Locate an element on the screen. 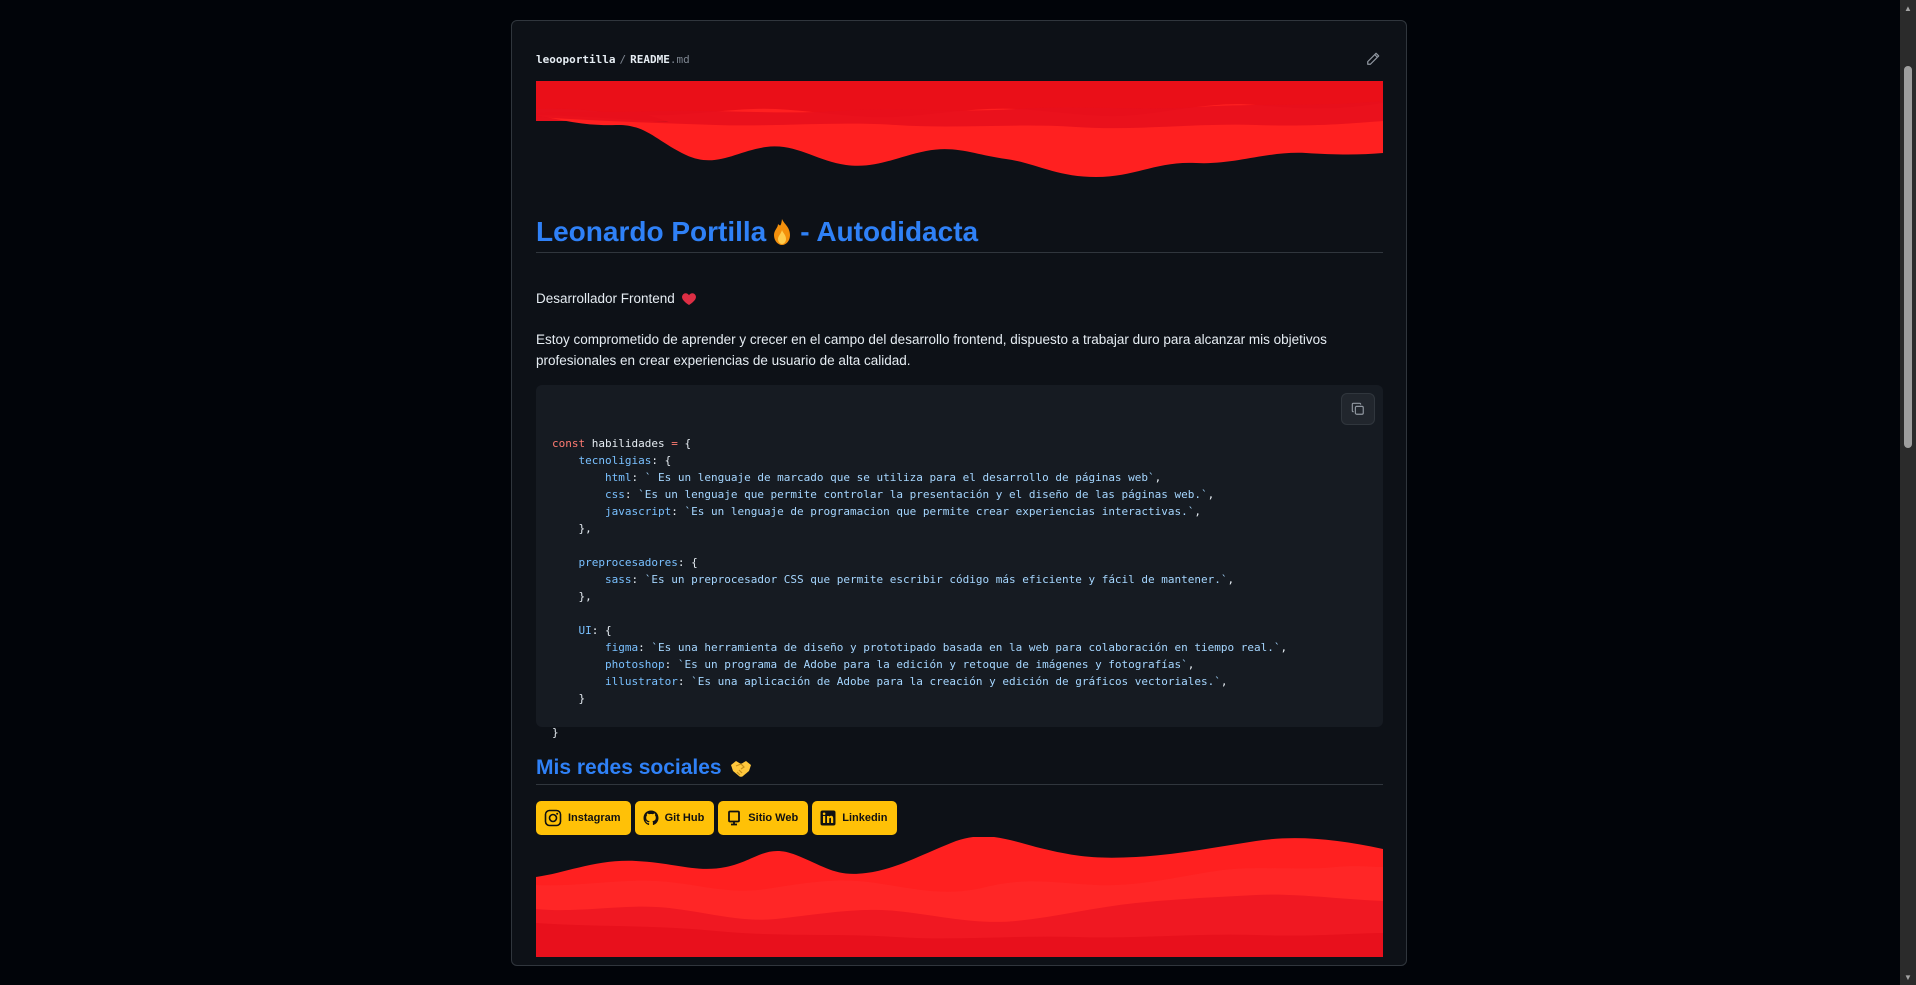 Image resolution: width=1916 pixels, height=985 pixels. code-token: javascript is located at coordinates (638, 511).